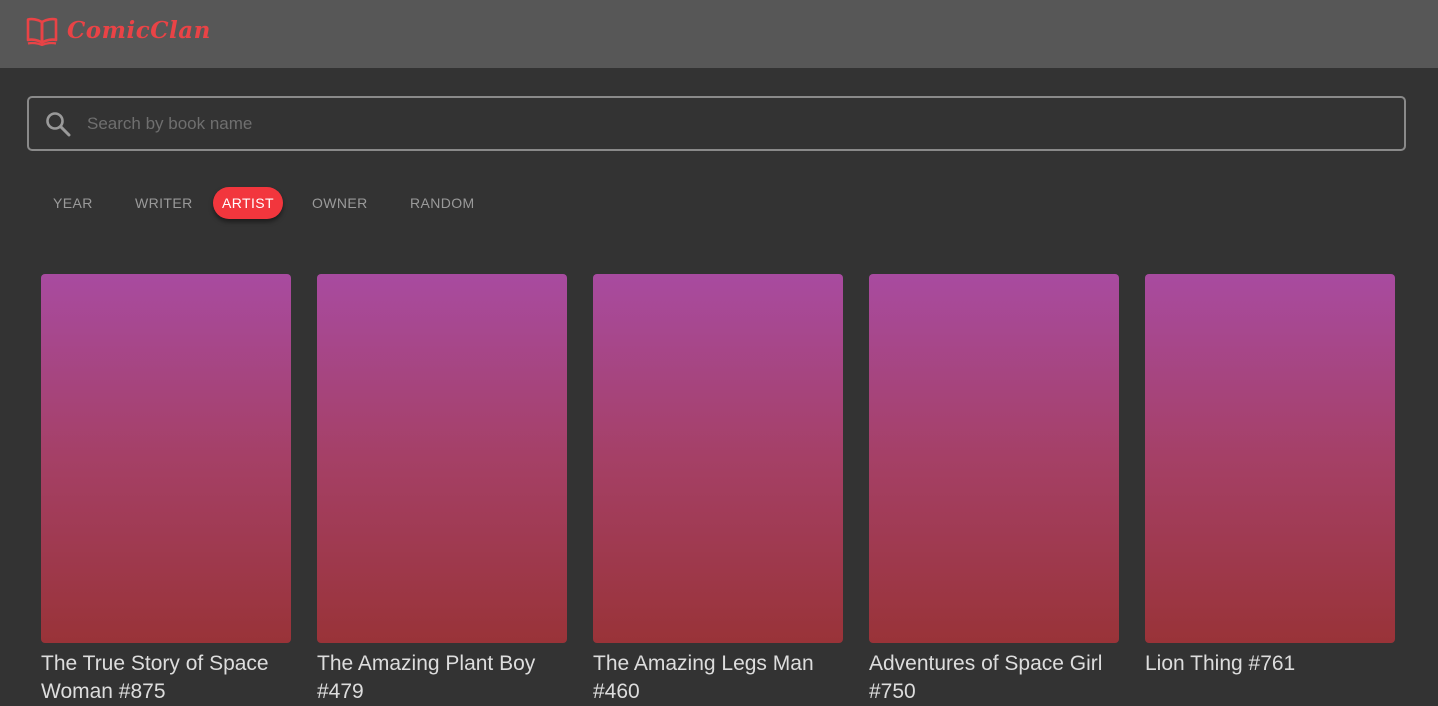 Image resolution: width=1438 pixels, height=706 pixels. What do you see at coordinates (718, 678) in the screenshot?
I see `book-title: The Amazing Legs Man #460` at bounding box center [718, 678].